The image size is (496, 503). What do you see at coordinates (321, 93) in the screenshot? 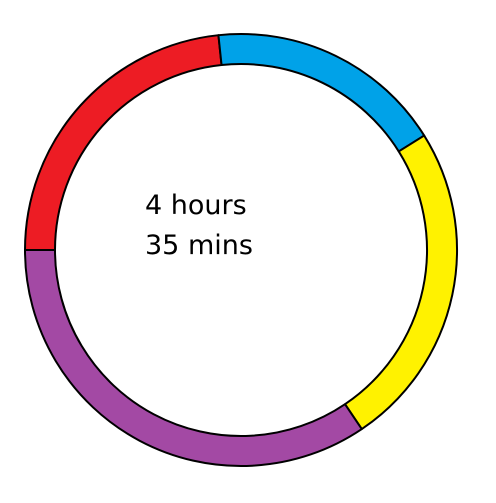
I see `ring-segment-blue` at bounding box center [321, 93].